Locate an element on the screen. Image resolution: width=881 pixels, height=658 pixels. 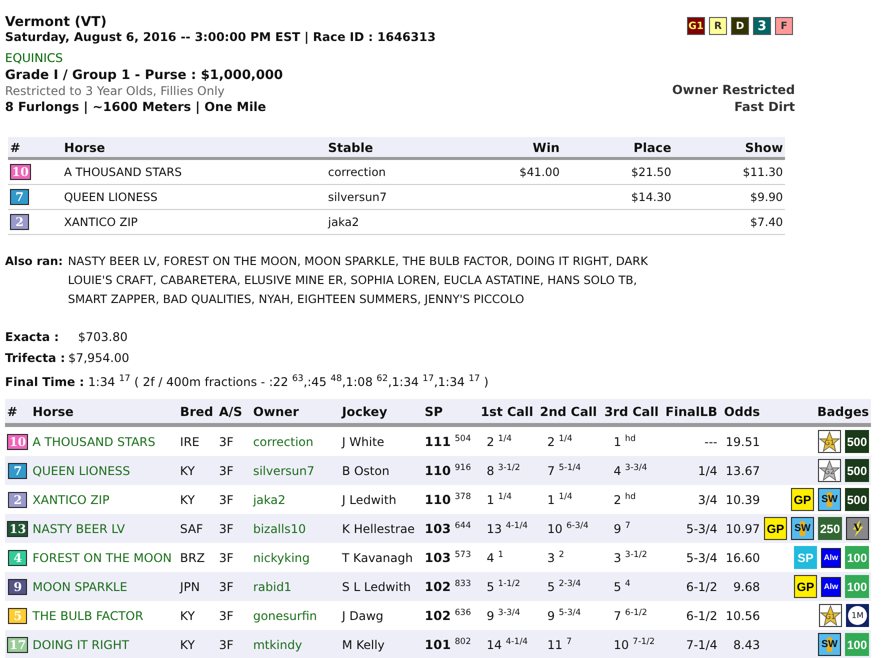
call-position: 8 $^{3-1/2}$ is located at coordinates (503, 471).